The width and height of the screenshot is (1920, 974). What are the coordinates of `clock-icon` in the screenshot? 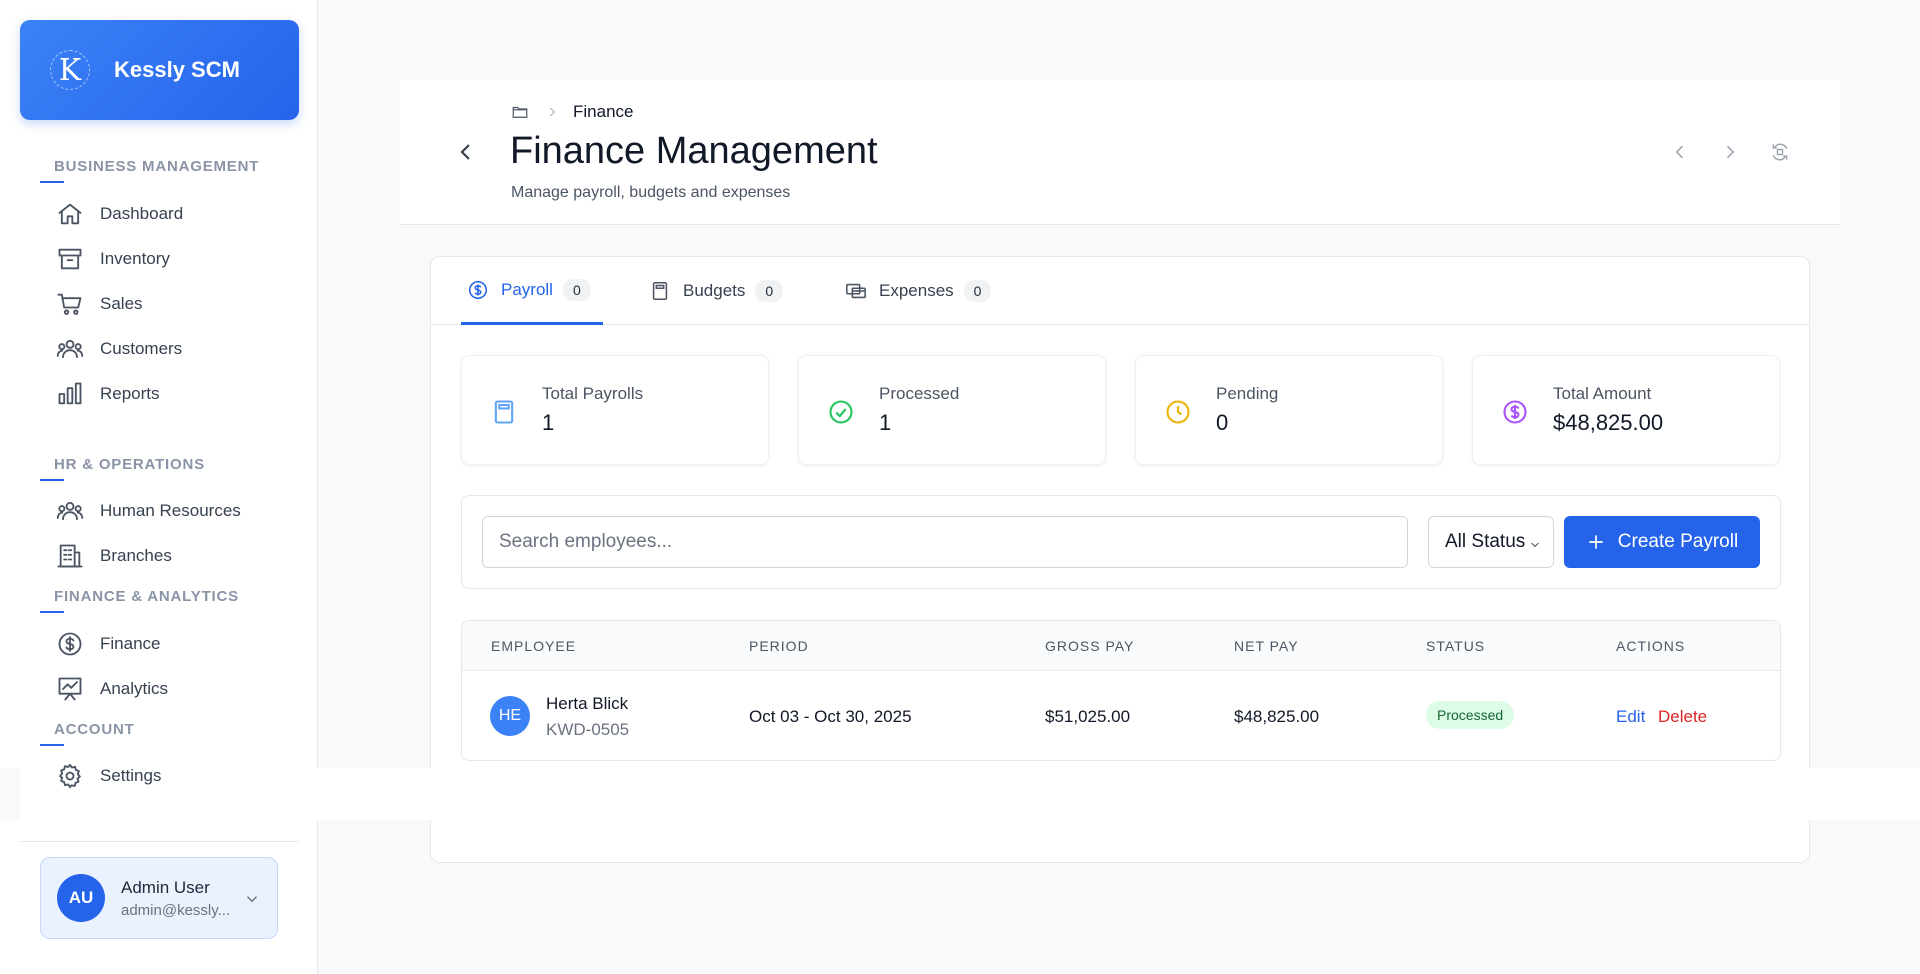 It's located at (1178, 412).